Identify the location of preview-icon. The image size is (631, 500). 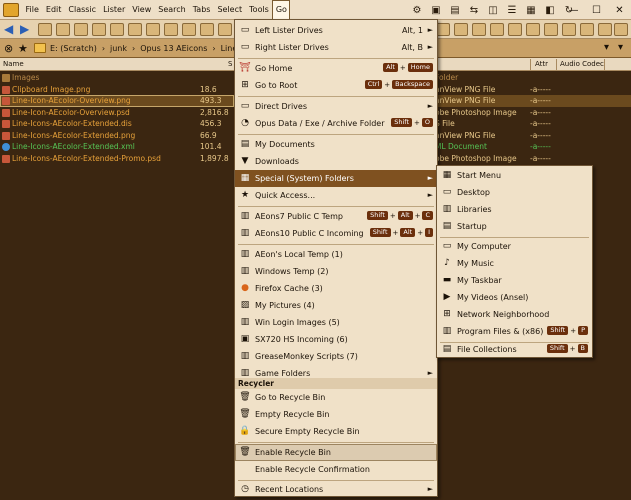
(605, 29).